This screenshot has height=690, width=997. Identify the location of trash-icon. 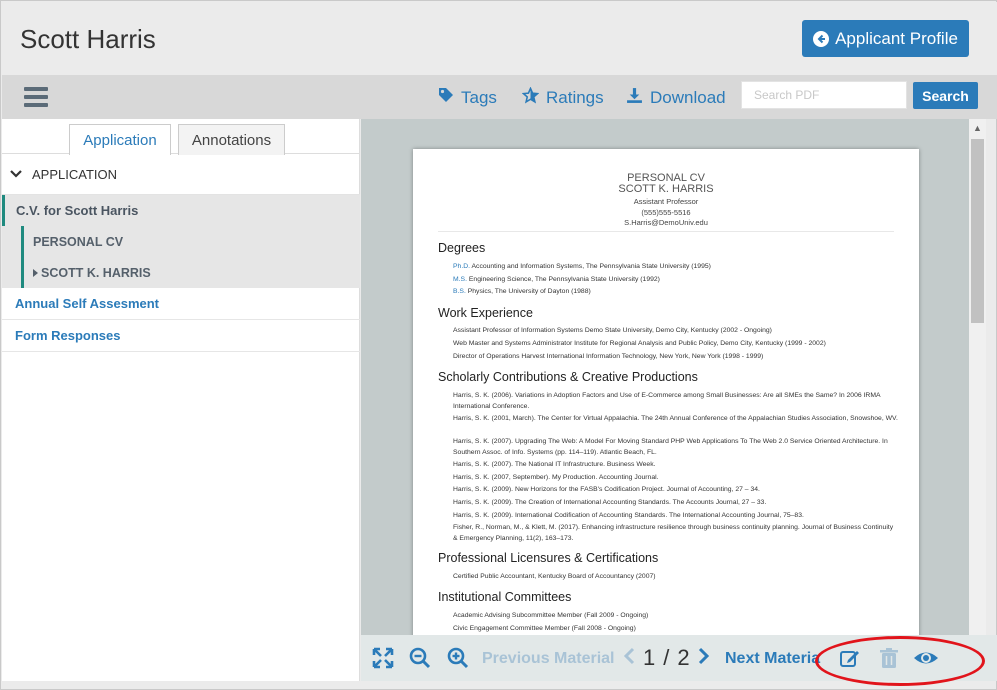
(891, 659).